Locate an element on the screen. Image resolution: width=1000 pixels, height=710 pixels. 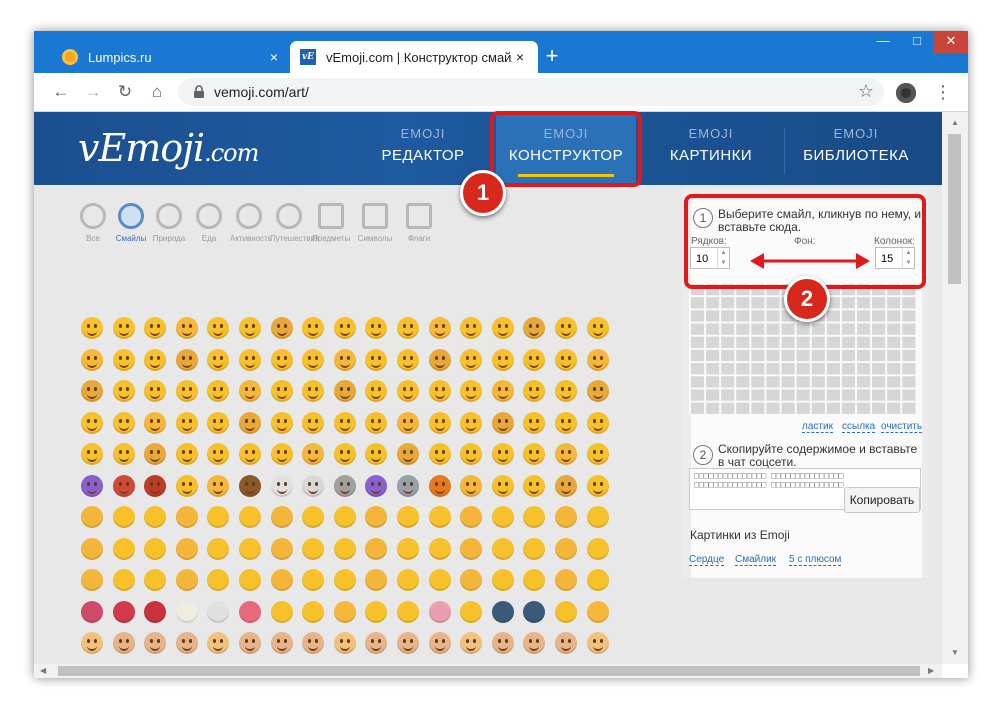
scroll-thumb is located at coordinates (489, 671).